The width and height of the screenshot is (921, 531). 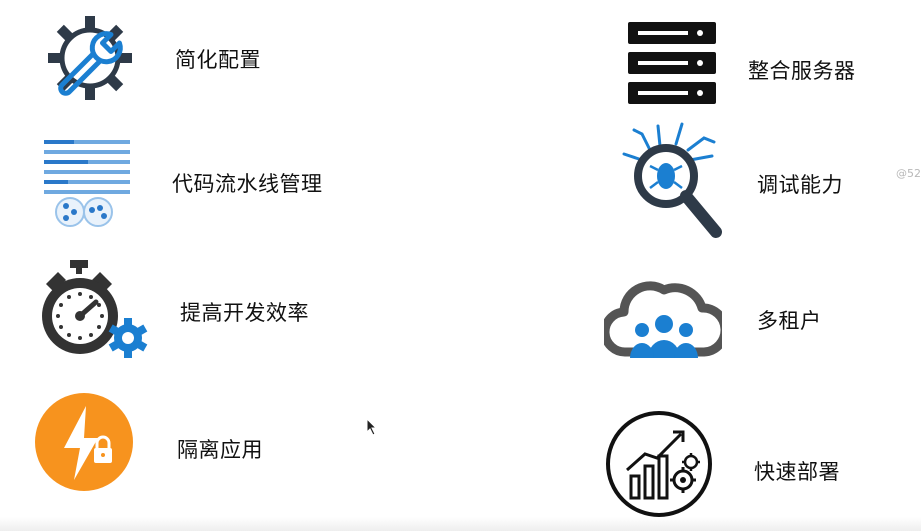 I want to click on feature-label: 多租户, so click(x=789, y=321).